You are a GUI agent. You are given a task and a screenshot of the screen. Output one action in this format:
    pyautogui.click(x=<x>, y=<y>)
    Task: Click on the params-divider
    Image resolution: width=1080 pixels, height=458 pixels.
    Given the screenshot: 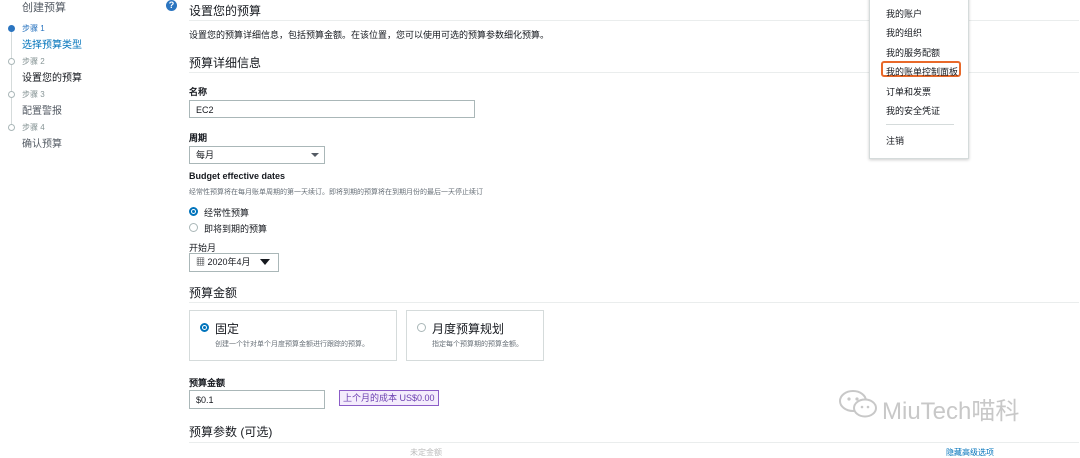 What is the action you would take?
    pyautogui.click(x=634, y=442)
    